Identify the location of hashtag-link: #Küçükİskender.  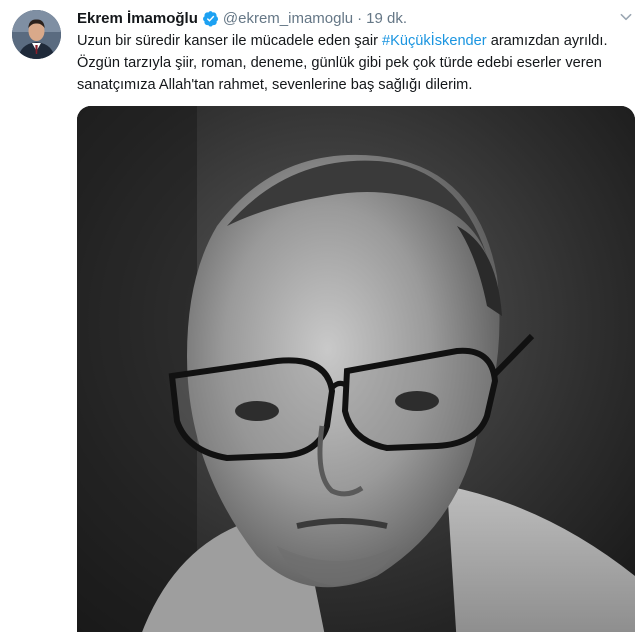
(434, 41).